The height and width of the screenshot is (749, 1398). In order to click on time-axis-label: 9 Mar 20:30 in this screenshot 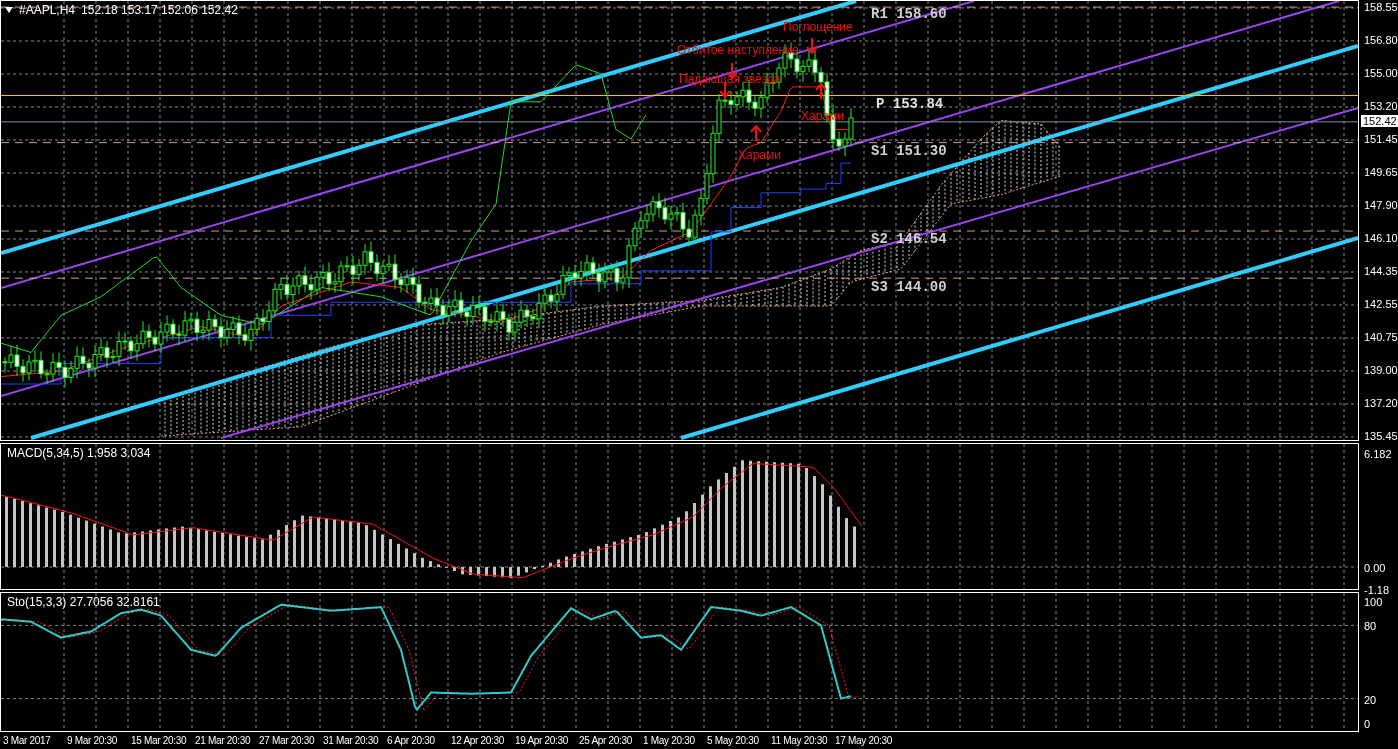, I will do `click(93, 740)`.